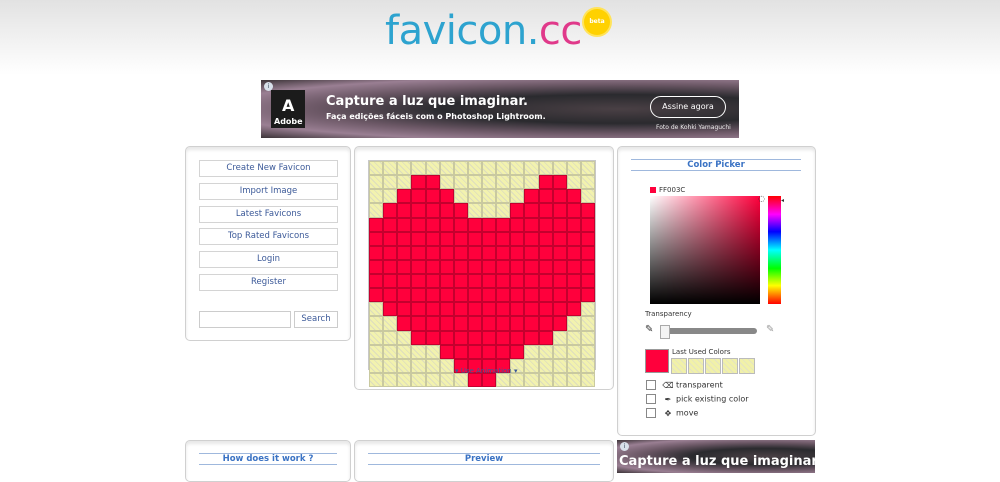 This screenshot has height=482, width=1000. Describe the element at coordinates (268, 214) in the screenshot. I see `latest-favicons-button: Latest Favicons` at that location.